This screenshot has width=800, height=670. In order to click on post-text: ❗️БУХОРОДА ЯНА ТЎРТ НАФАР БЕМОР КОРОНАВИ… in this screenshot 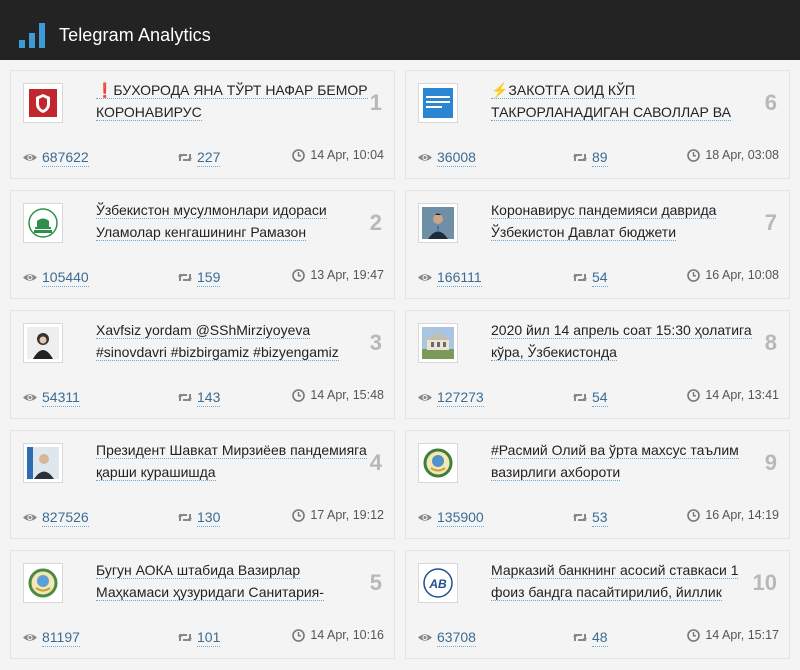, I will do `click(232, 102)`.